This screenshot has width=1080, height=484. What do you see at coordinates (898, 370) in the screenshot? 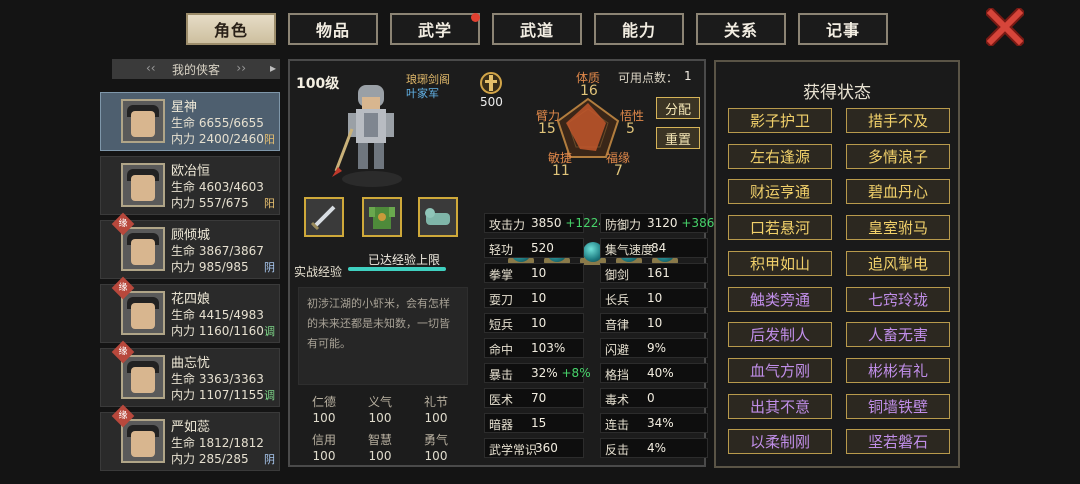
I see `status-tag: 彬彬有礼` at bounding box center [898, 370].